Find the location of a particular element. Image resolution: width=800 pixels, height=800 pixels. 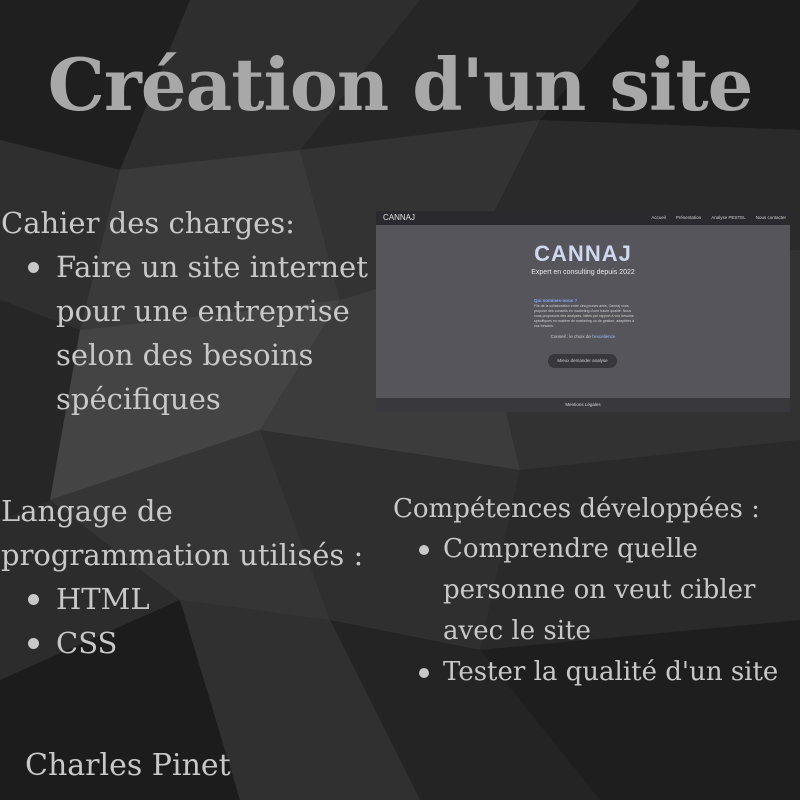

screenshot-footer: Mentions Légales is located at coordinates (583, 405).